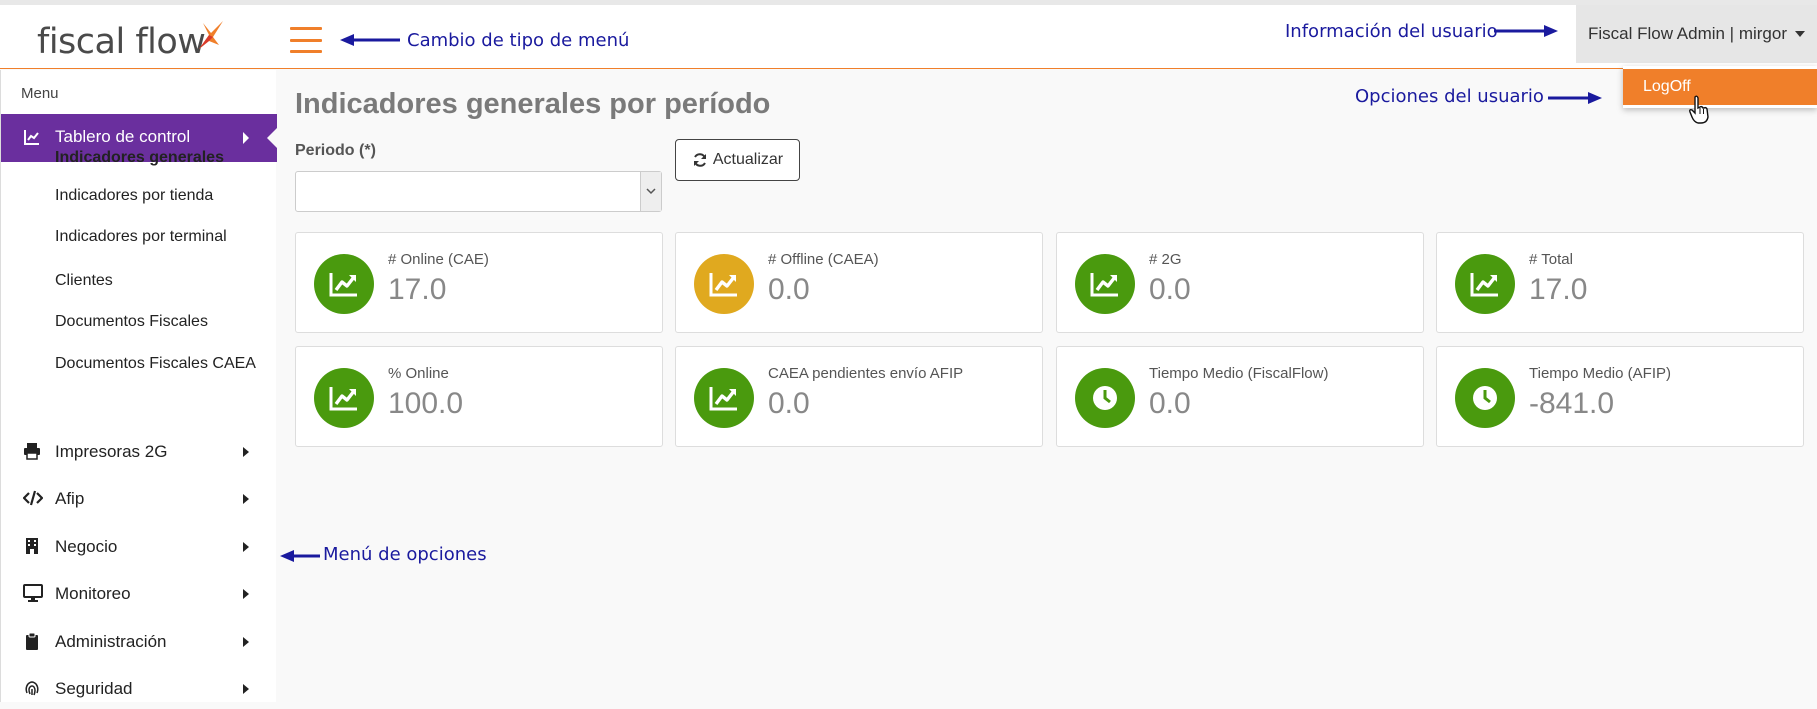  I want to click on user-name: Fiscal Flow Admin | mirgor, so click(1687, 33).